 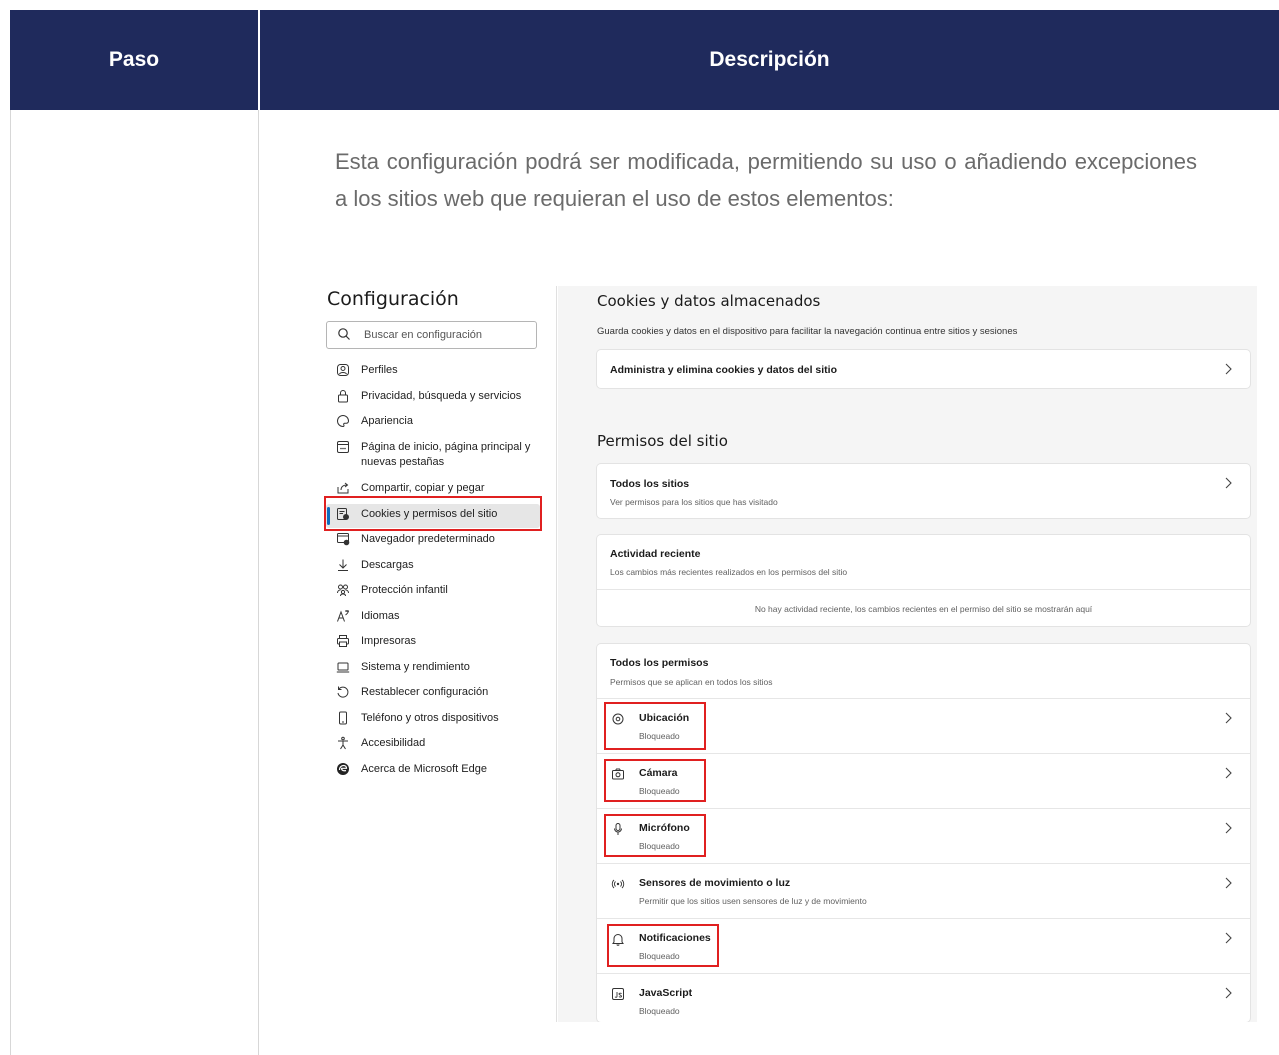 I want to click on sidebar-item-privacidad: Privacidad, búsqueda y servicios, so click(x=428, y=399).